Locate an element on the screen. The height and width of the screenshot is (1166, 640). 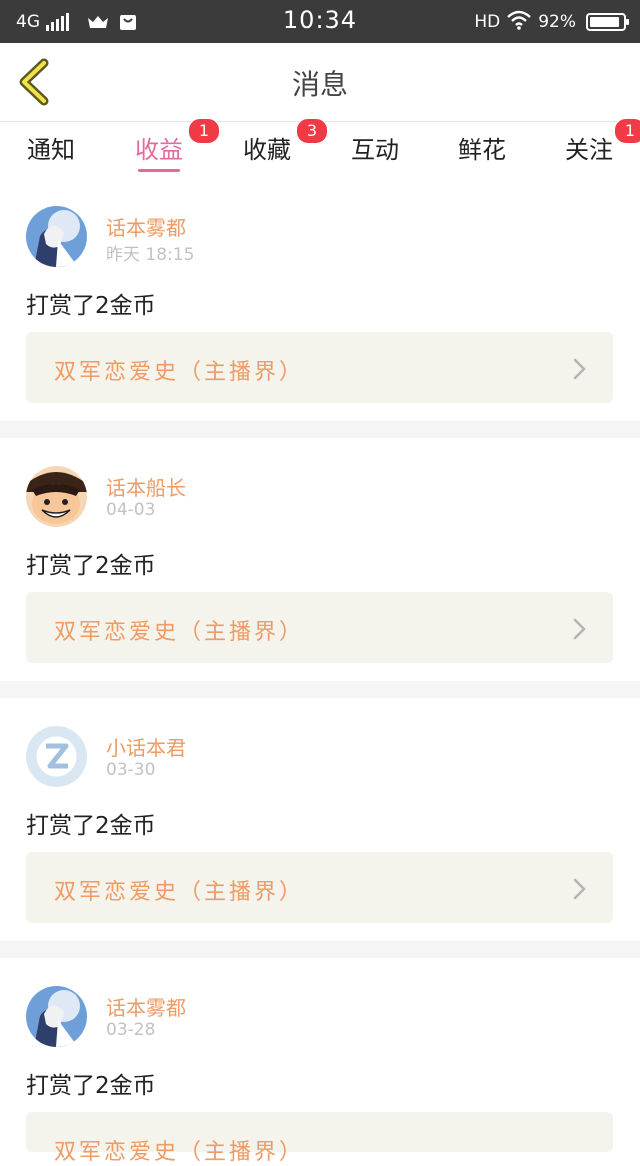
tab-label: 关注 is located at coordinates (589, 150).